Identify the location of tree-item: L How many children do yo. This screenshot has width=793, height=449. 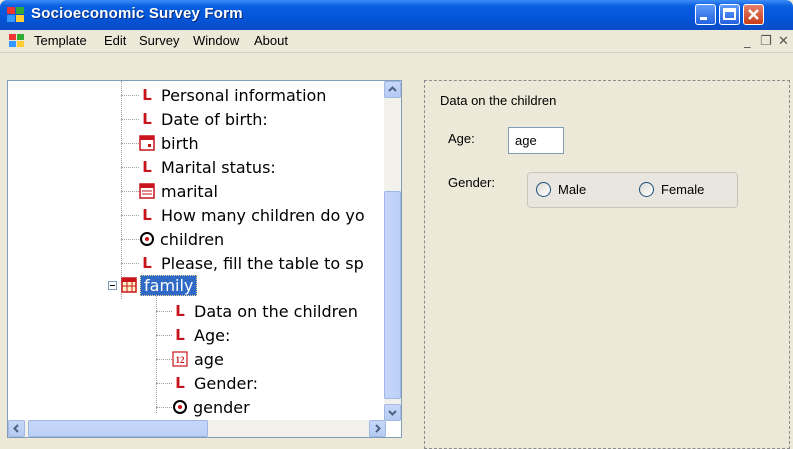
(253, 215).